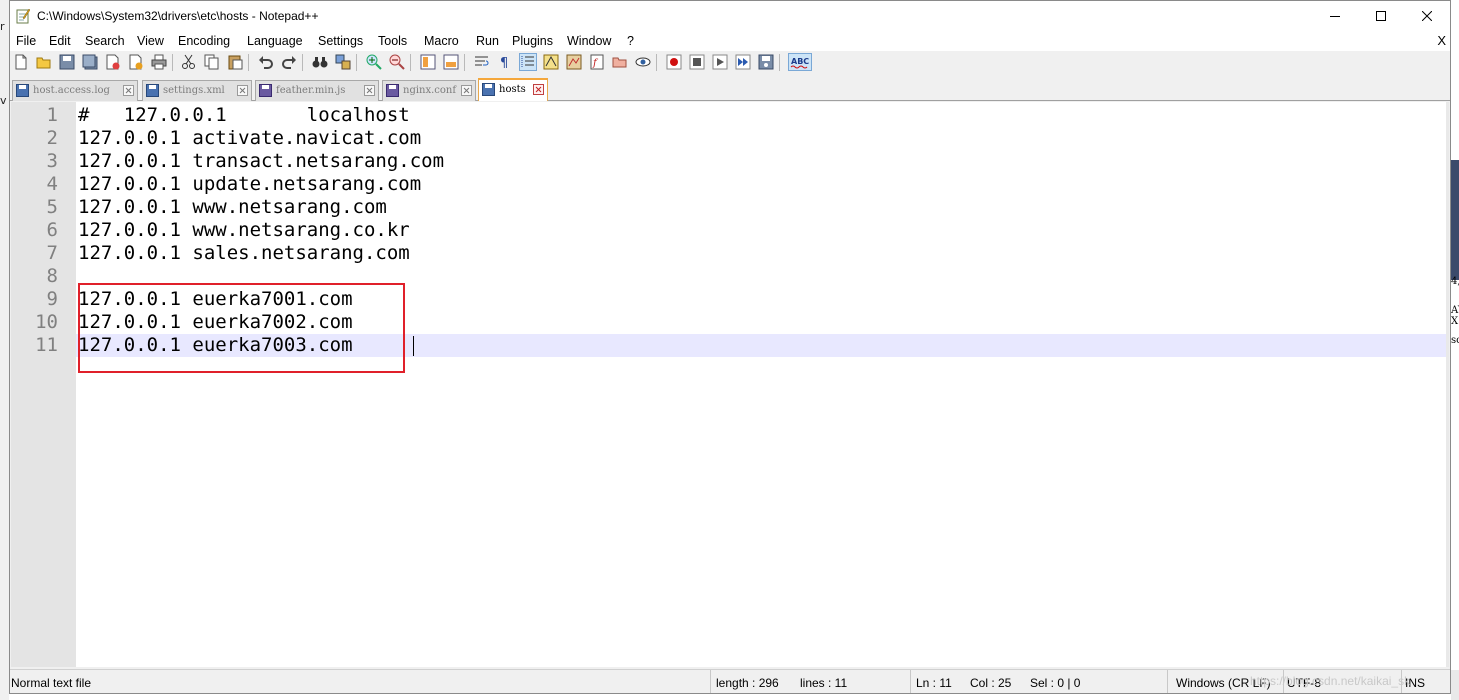 This screenshot has width=1459, height=700. I want to click on document-map-icon, so click(574, 62).